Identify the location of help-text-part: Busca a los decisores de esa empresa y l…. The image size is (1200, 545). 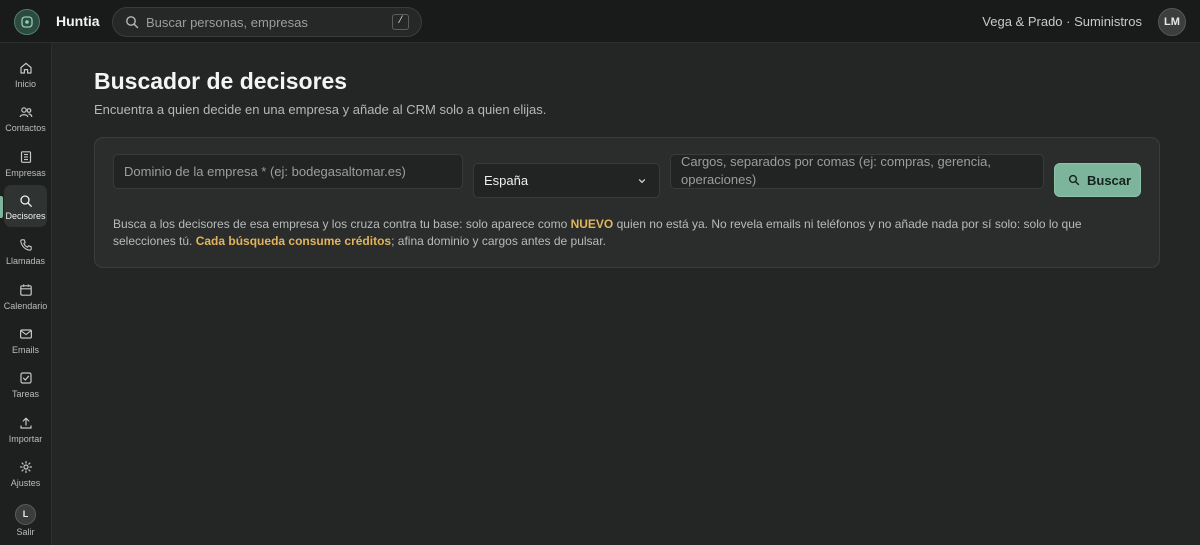
(342, 224).